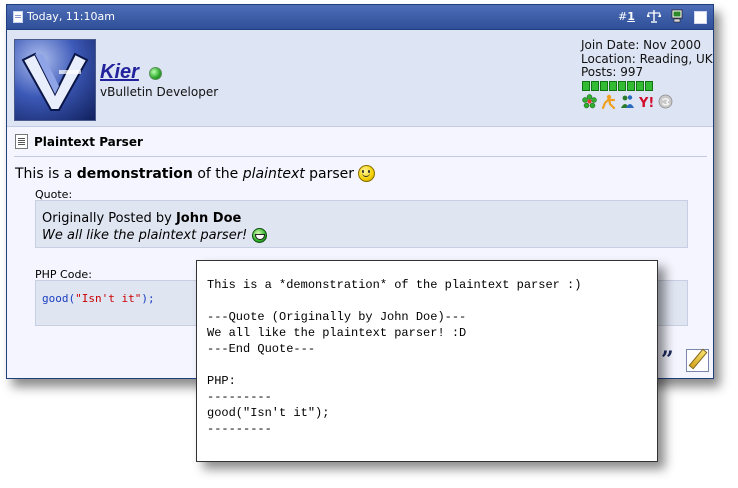 Image resolution: width=738 pixels, height=488 pixels. I want to click on php-string: "Isn't it", so click(108, 298).